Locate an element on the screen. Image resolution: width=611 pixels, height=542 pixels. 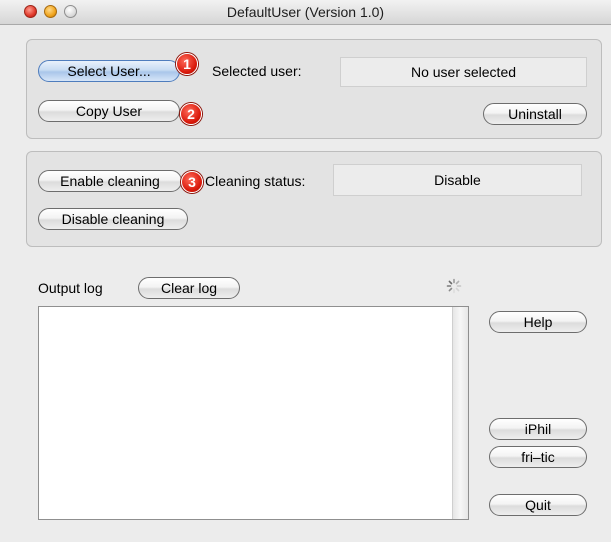
progress-spinner-icon is located at coordinates (454, 286).